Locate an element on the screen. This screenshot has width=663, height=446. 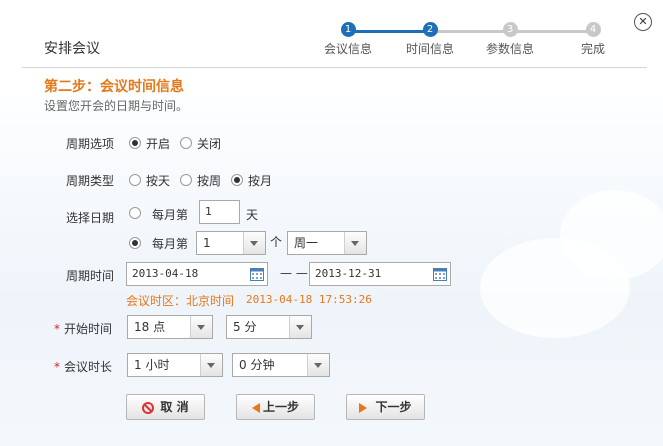
date-nth-weekday-radio is located at coordinates (135, 243).